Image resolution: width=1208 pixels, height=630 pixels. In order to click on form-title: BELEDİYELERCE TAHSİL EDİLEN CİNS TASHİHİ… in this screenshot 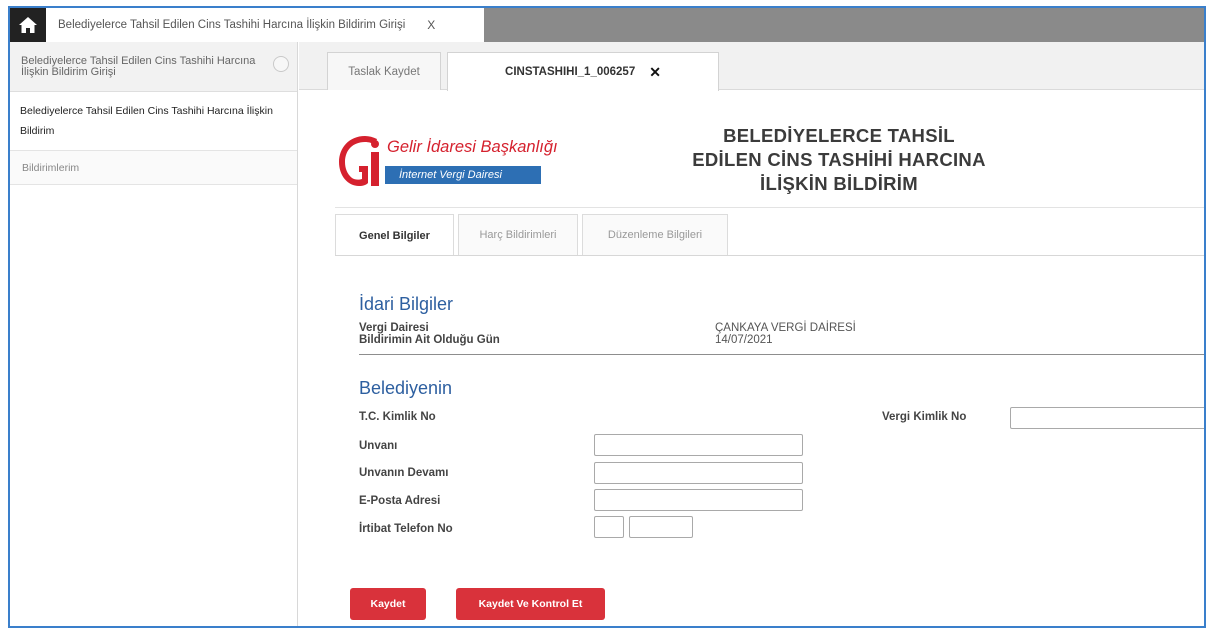, I will do `click(839, 160)`.